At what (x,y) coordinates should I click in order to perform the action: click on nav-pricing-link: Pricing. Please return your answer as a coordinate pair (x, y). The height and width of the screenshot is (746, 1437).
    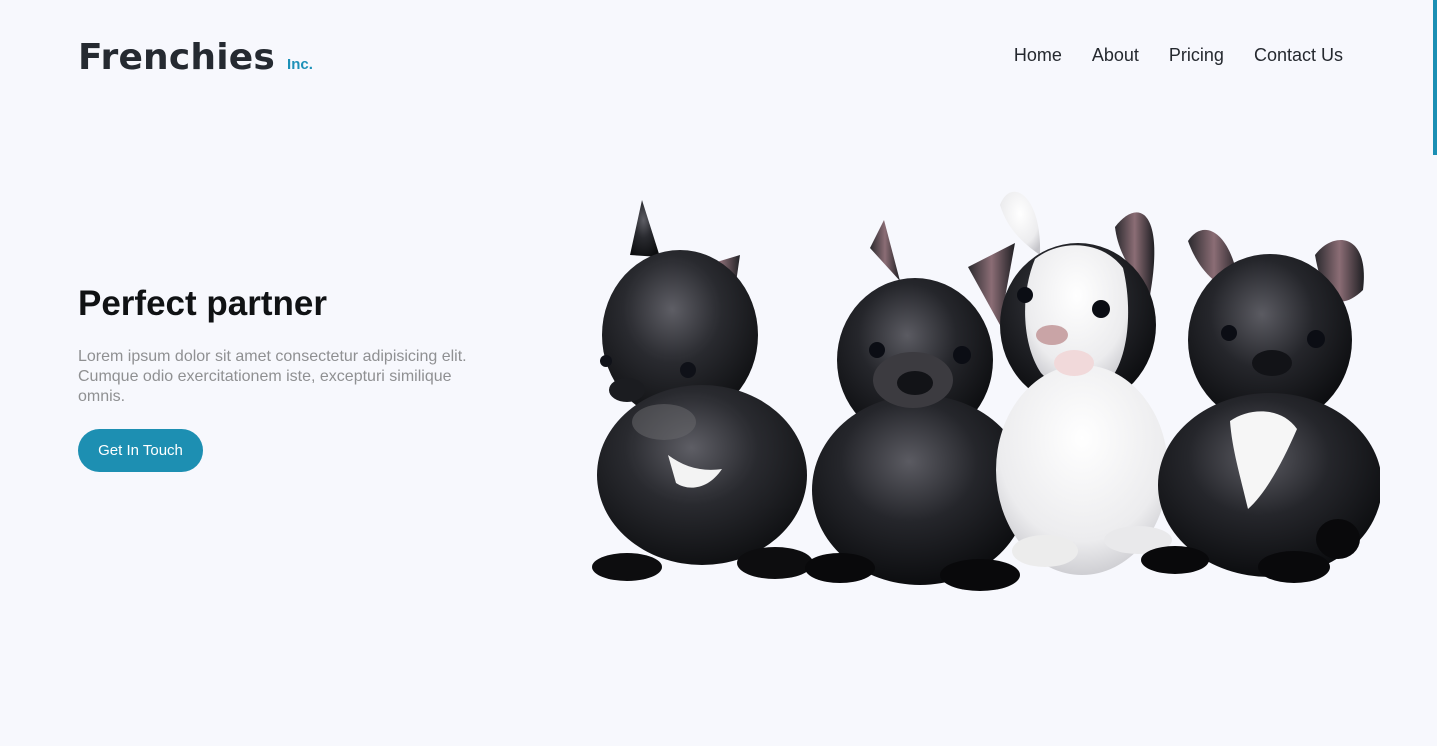
    Looking at the image, I should click on (1196, 55).